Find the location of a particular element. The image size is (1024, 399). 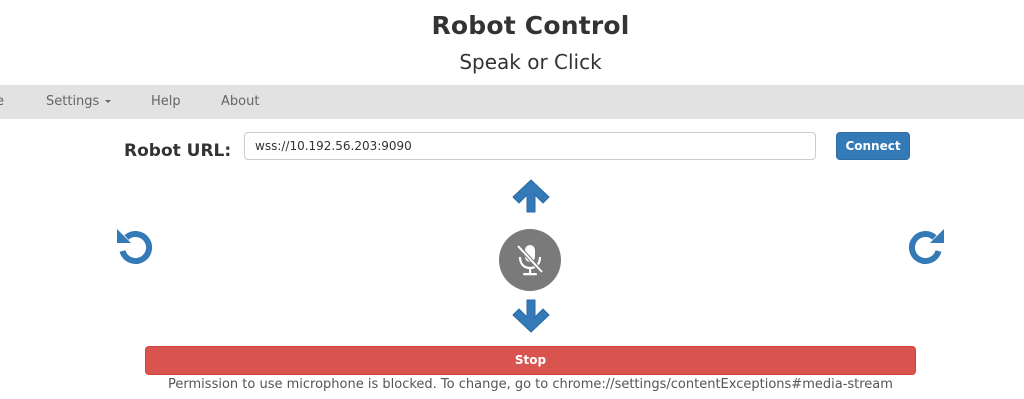

arrow-down-icon is located at coordinates (531, 316).